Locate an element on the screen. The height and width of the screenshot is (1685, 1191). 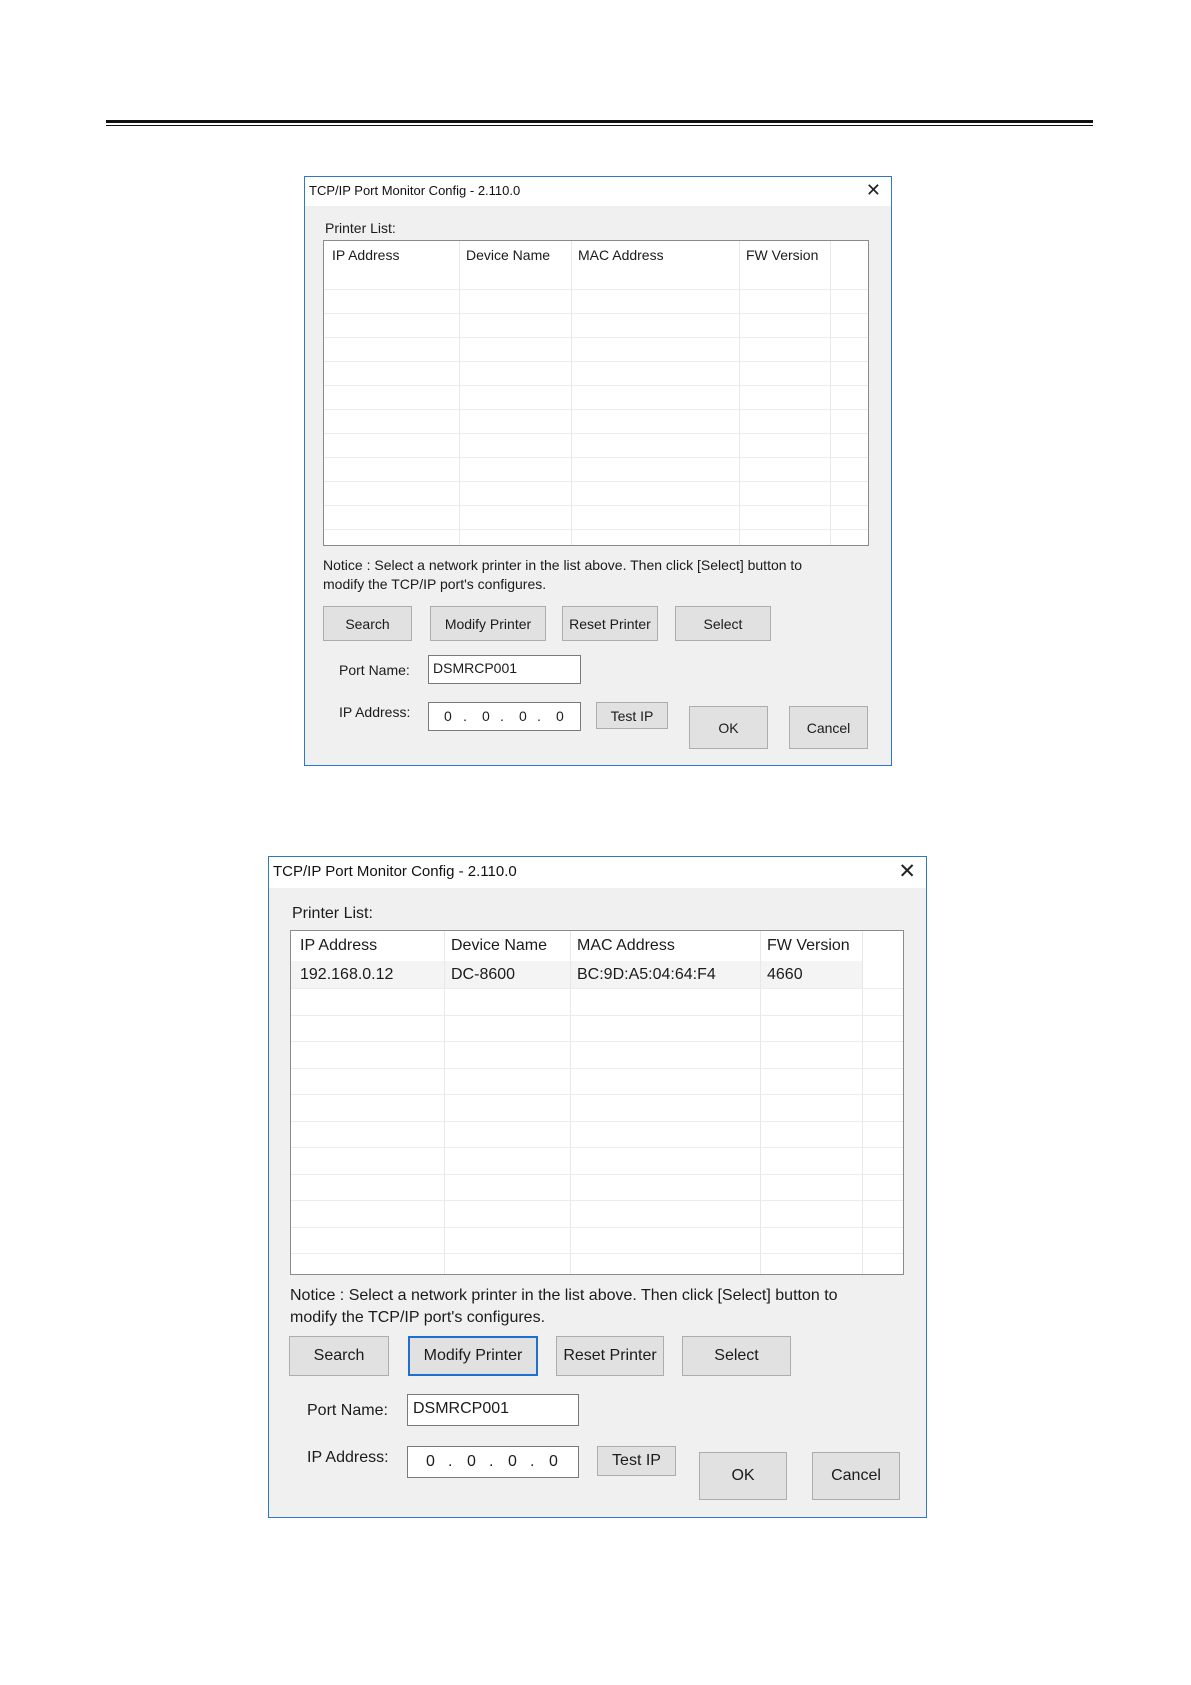
header-rule-thick is located at coordinates (599, 121).